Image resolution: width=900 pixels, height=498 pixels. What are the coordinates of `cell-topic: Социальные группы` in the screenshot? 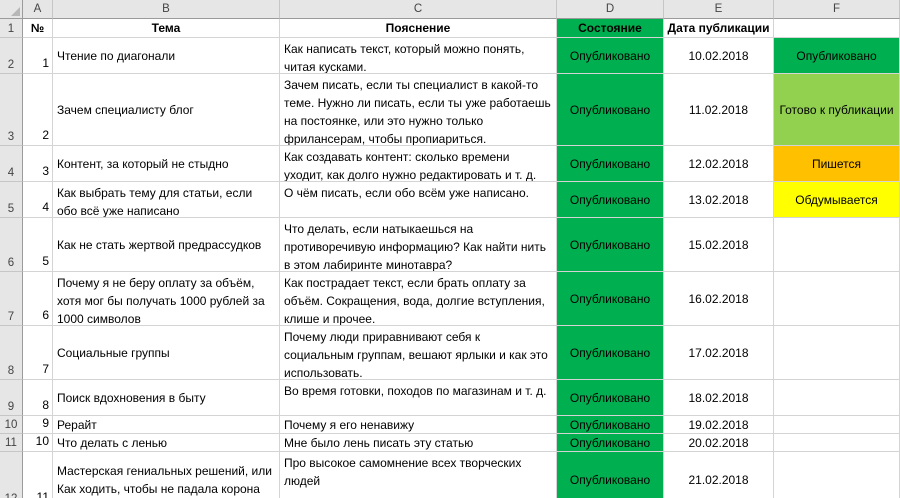 It's located at (166, 353).